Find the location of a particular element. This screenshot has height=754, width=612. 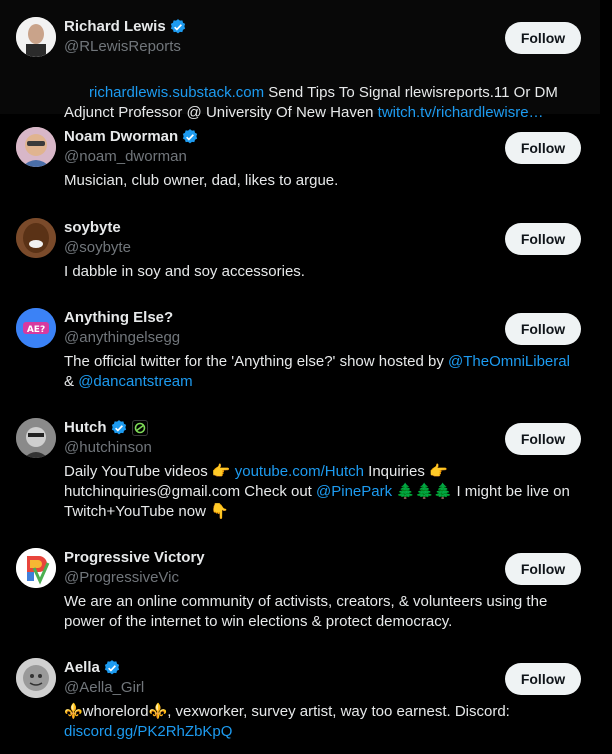

display-name: Hutch is located at coordinates (85, 428).